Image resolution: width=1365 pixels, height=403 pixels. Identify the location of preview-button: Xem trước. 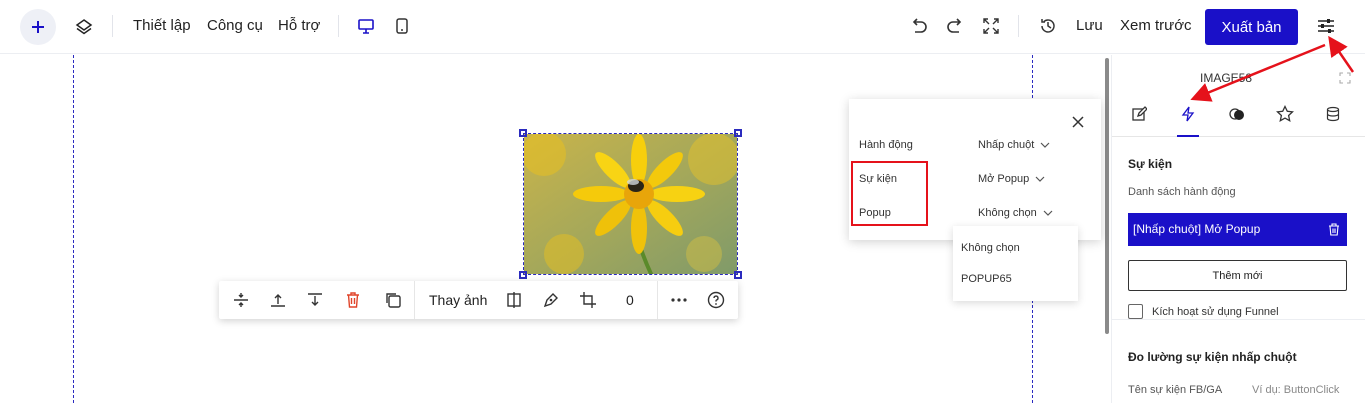
(1156, 25).